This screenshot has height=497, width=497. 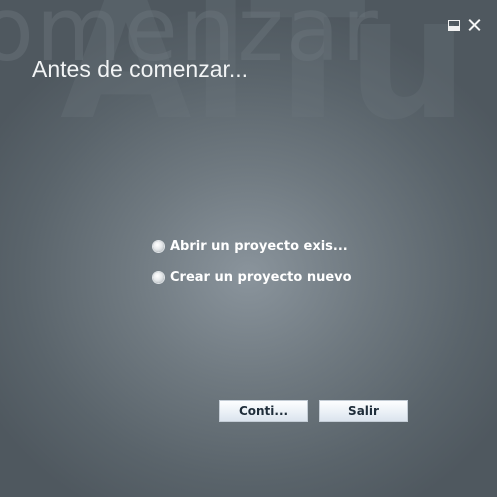 I want to click on minimize-icon, so click(x=454, y=25).